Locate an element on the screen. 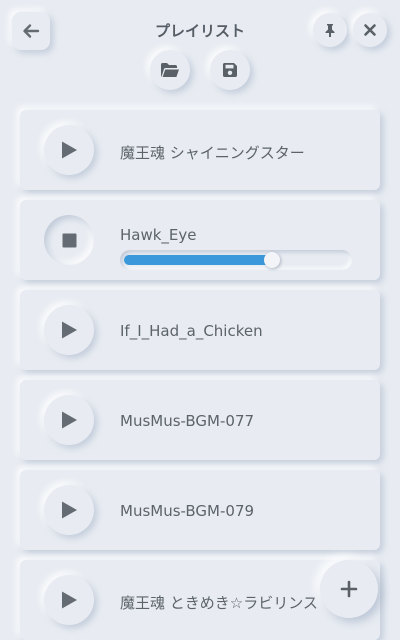 This screenshot has height=640, width=400. pin-button is located at coordinates (330, 30).